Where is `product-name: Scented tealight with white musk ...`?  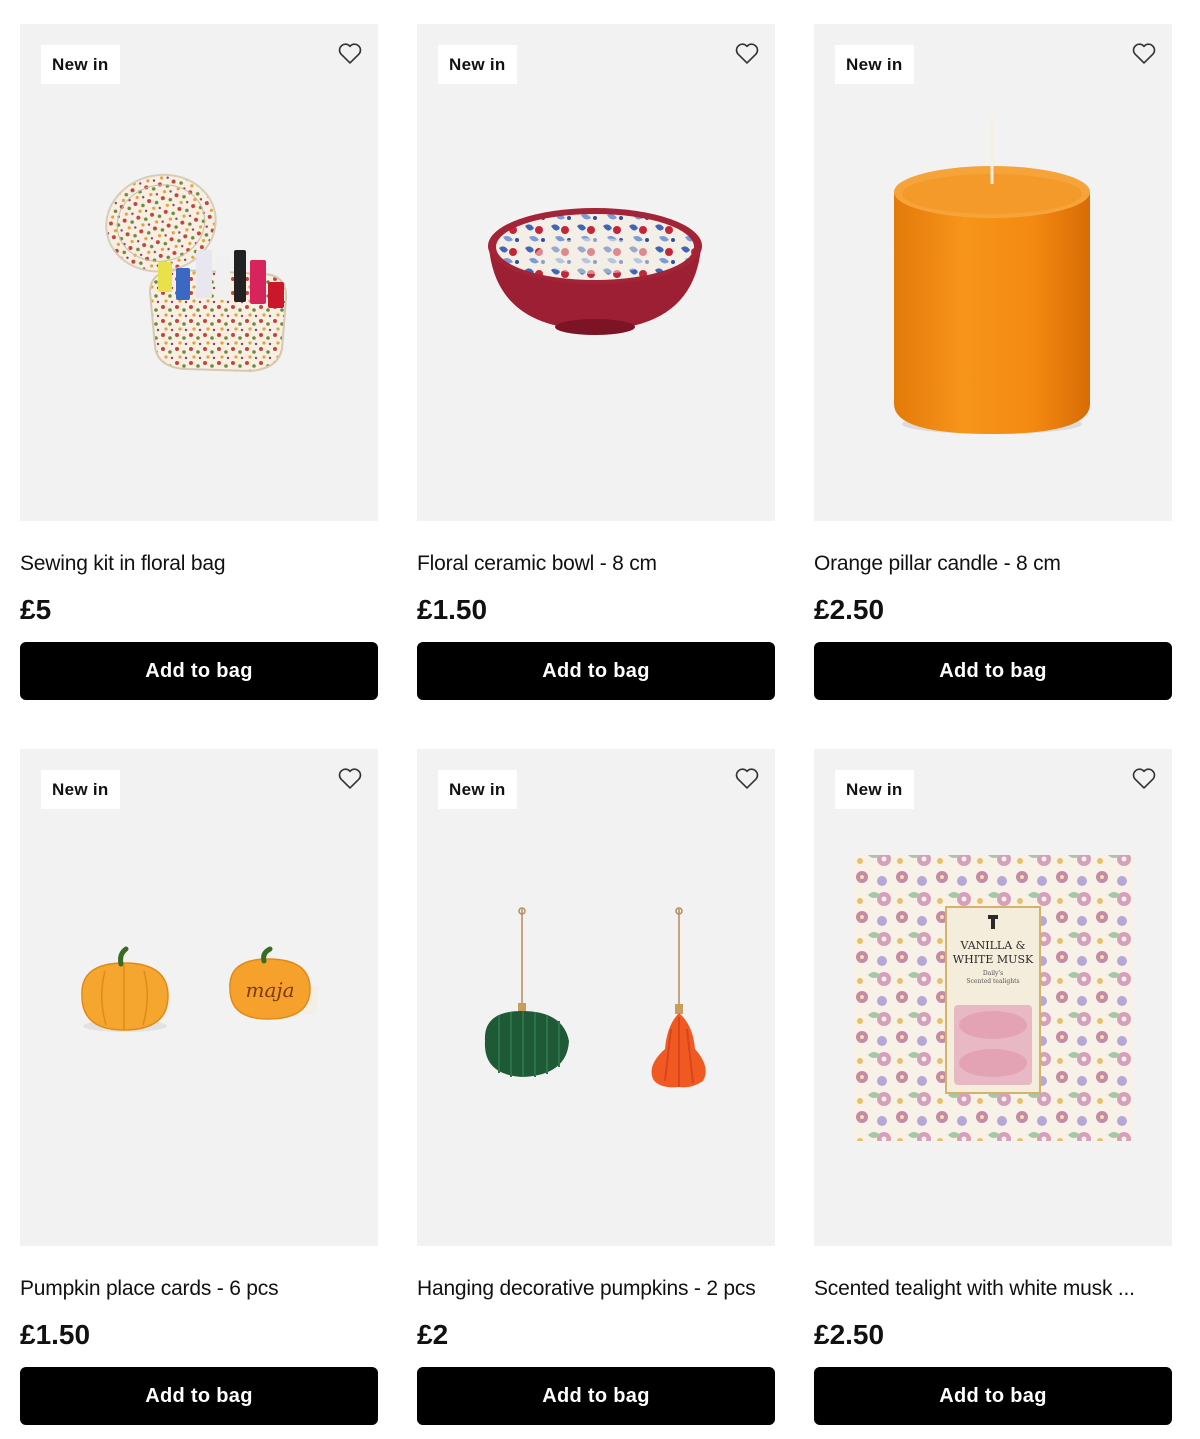
product-name: Scented tealight with white musk ... is located at coordinates (993, 1289).